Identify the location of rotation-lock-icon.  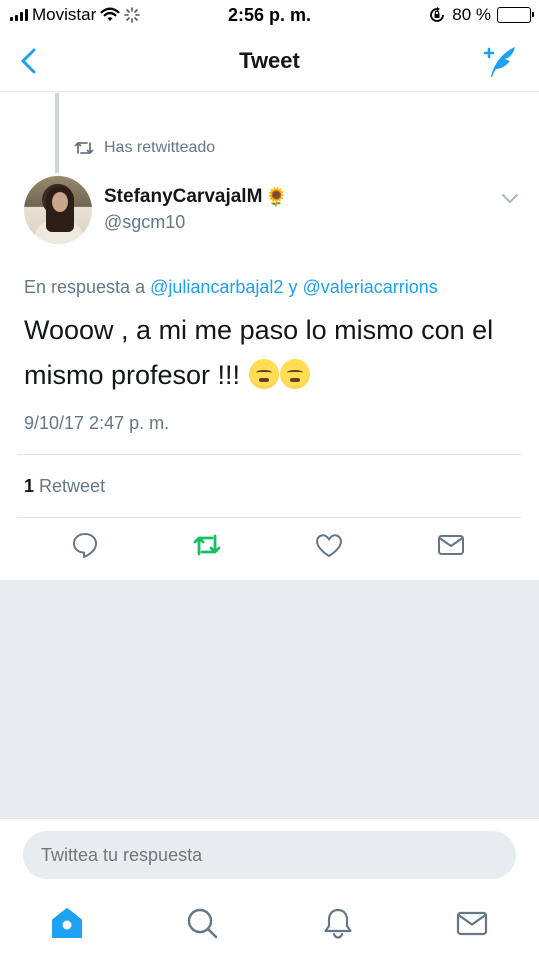
(437, 14).